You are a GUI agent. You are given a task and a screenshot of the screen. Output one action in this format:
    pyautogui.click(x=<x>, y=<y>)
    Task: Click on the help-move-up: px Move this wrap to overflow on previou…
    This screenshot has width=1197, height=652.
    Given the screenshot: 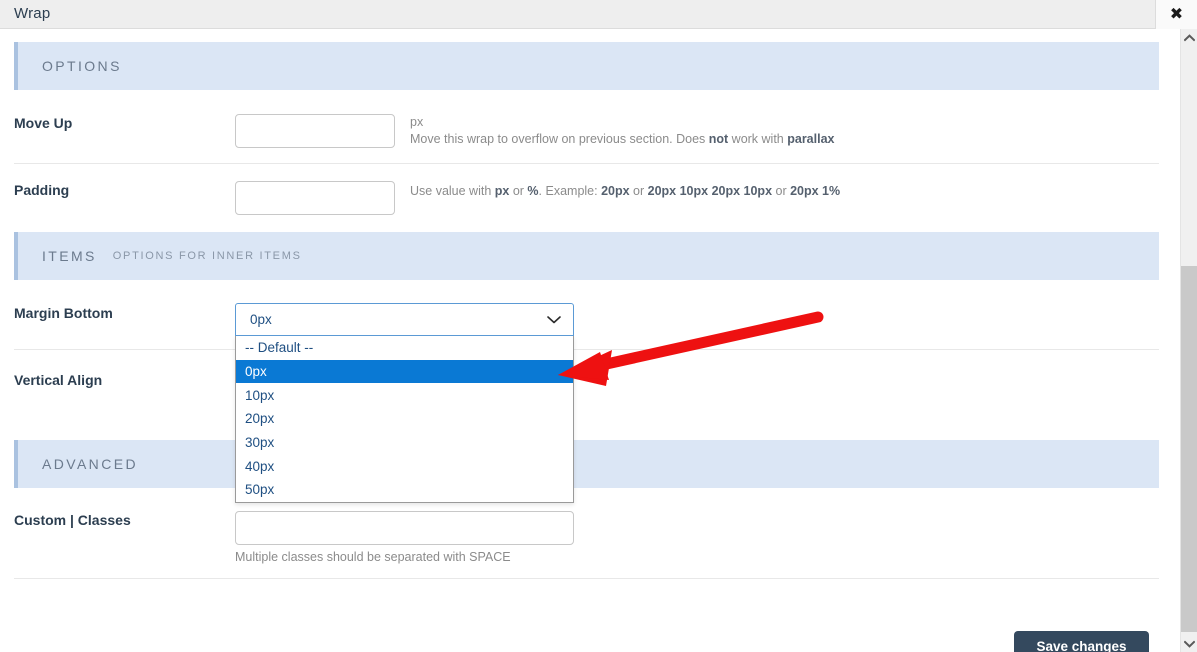 What is the action you would take?
    pyautogui.click(x=622, y=131)
    